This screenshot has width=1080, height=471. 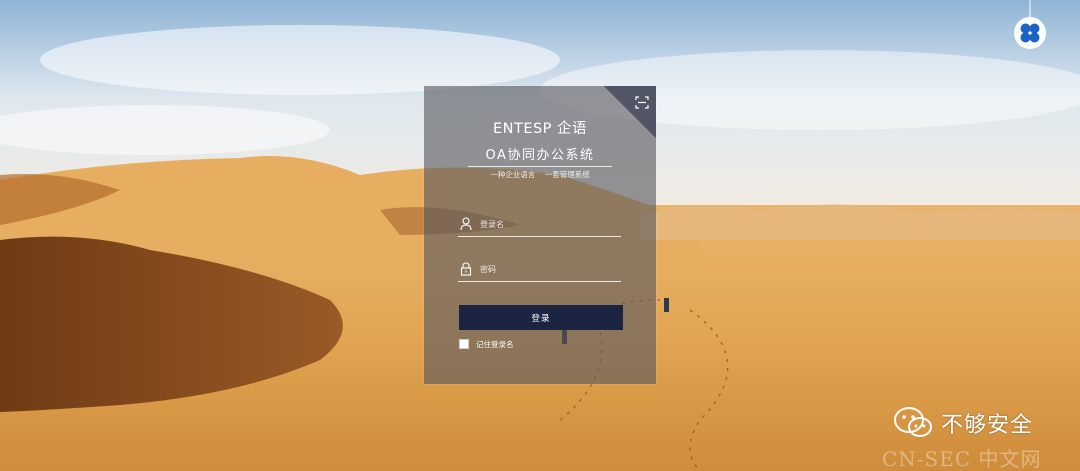 What do you see at coordinates (464, 344) in the screenshot?
I see `remember-checkbox` at bounding box center [464, 344].